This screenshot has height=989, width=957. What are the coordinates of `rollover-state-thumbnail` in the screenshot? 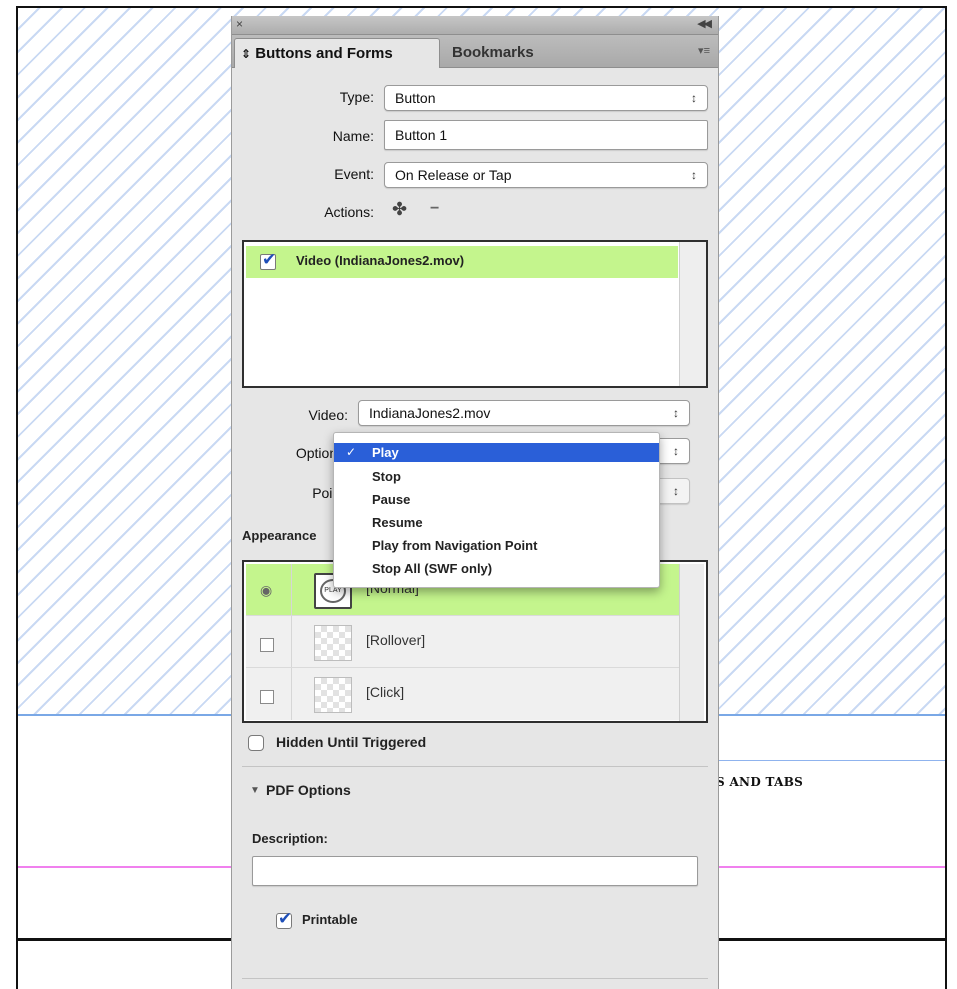 It's located at (333, 643).